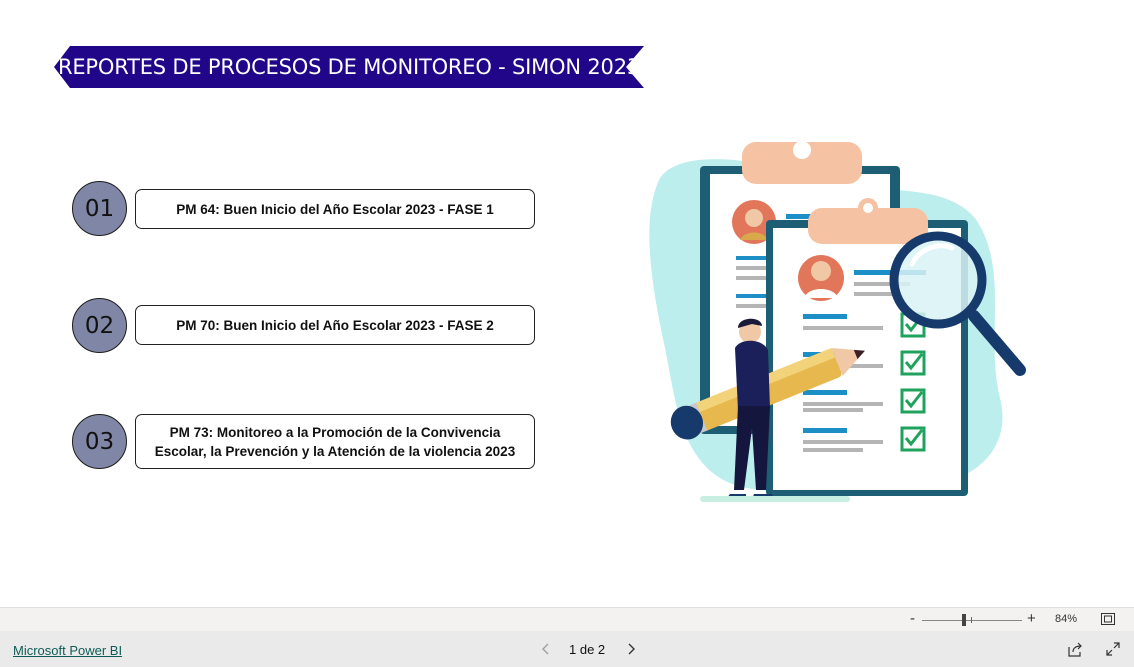  What do you see at coordinates (1031, 618) in the screenshot?
I see `zoom-in-button: +` at bounding box center [1031, 618].